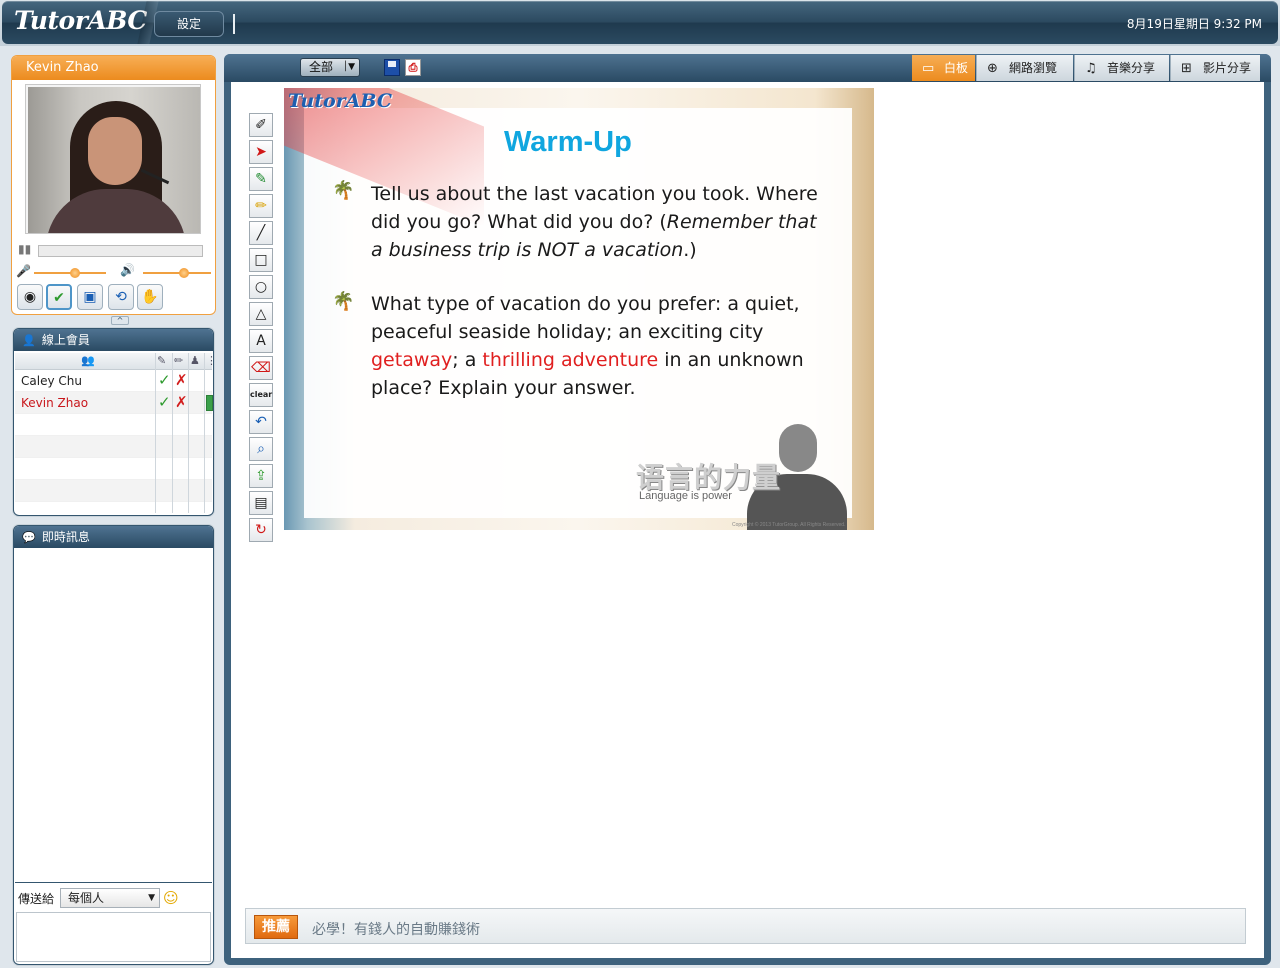  Describe the element at coordinates (261, 125) in the screenshot. I see `brush-settings-icon: ✐` at that location.